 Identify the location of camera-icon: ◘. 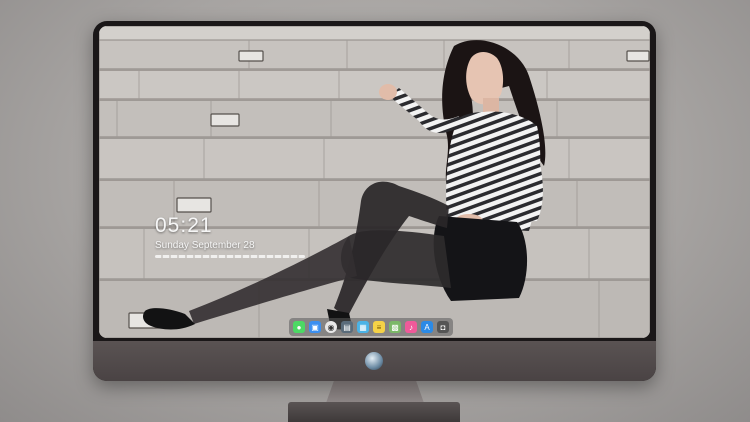
(443, 327).